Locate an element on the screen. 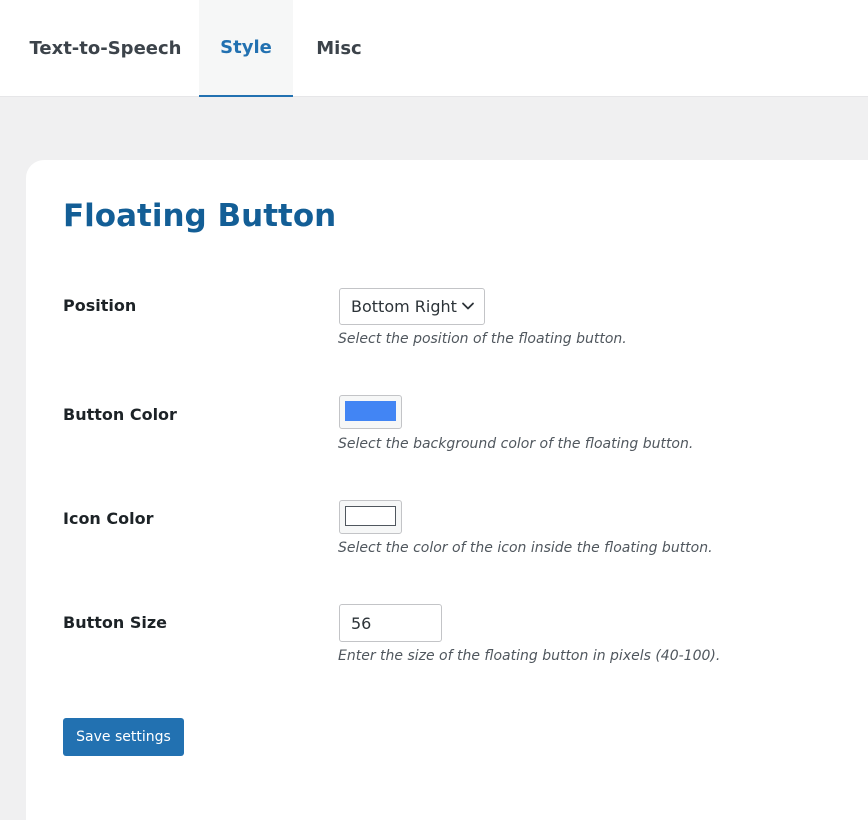 This screenshot has height=820, width=868. tab-style: Style is located at coordinates (246, 48).